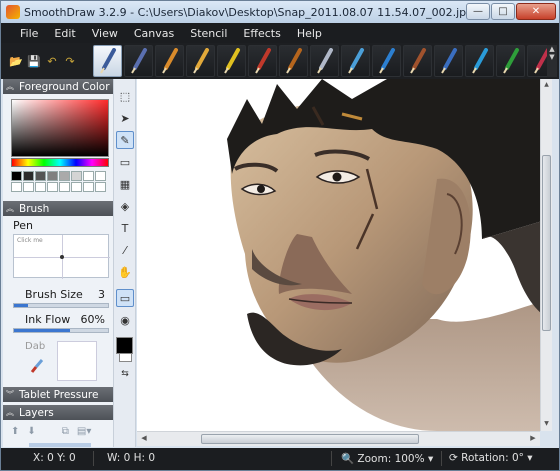 This screenshot has height=471, width=560. I want to click on toolbar-scroll-button: ▲ ▼, so click(552, 61).